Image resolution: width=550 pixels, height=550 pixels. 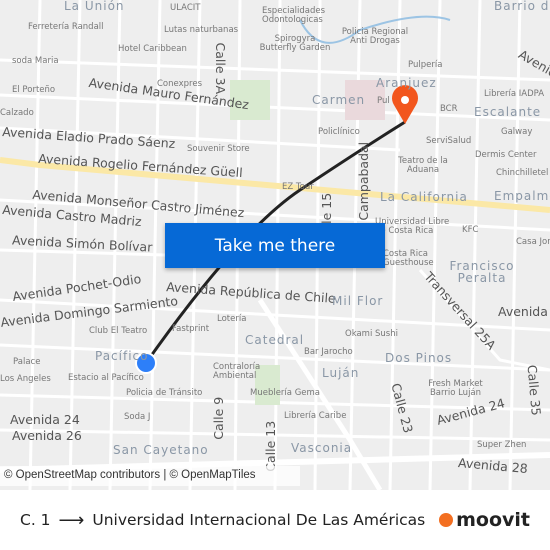 What do you see at coordinates (152, 49) in the screenshot?
I see `poi-label: Hotel Caribbean` at bounding box center [152, 49].